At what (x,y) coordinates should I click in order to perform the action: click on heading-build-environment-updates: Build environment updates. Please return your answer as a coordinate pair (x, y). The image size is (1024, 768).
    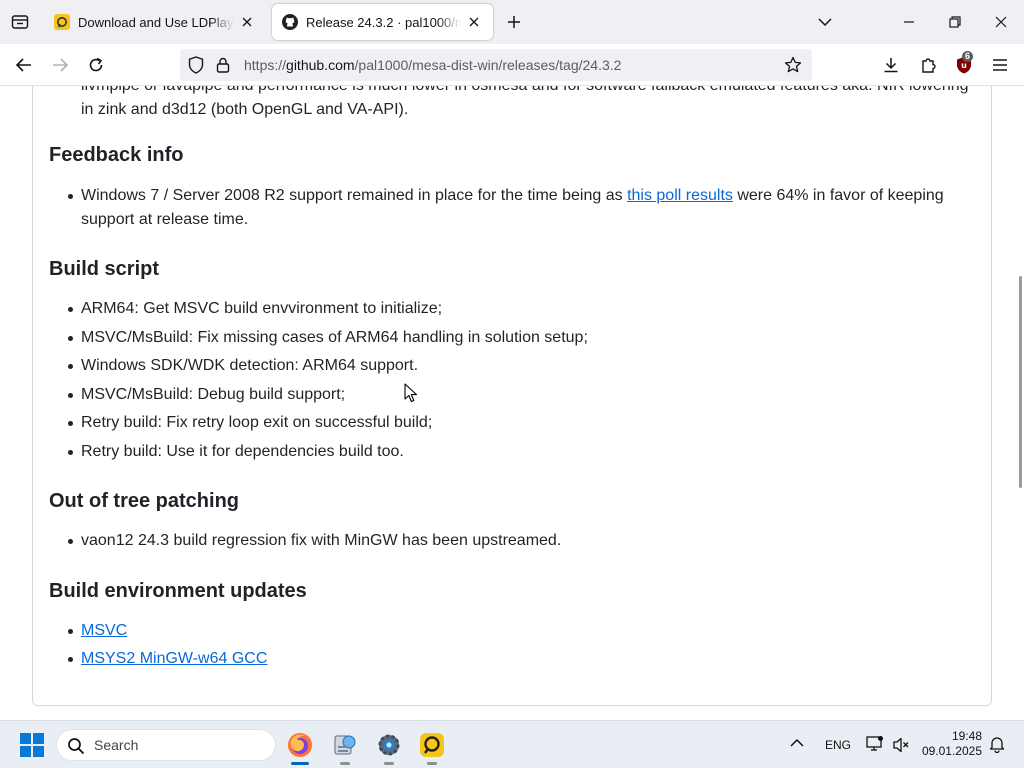
    Looking at the image, I should click on (178, 591).